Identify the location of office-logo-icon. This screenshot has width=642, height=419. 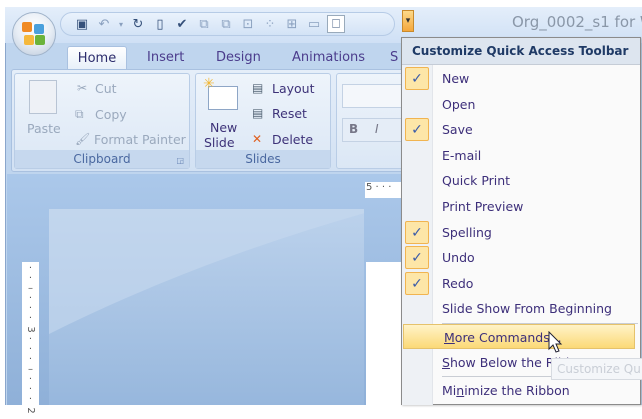
(34, 34).